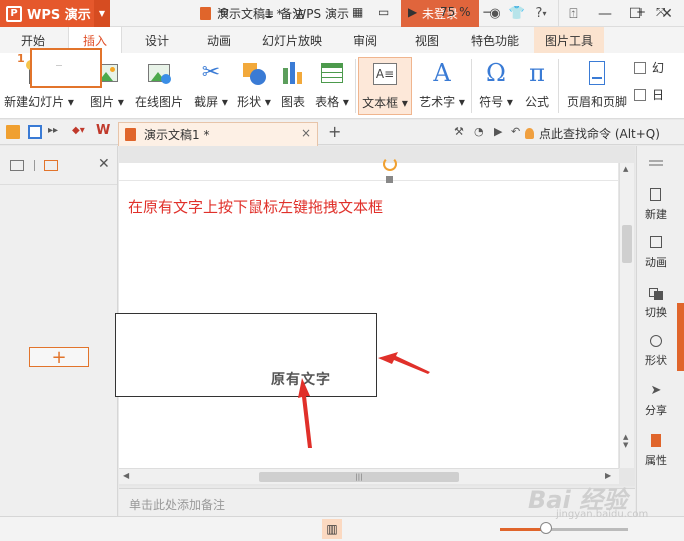 The width and height of the screenshot is (684, 541). What do you see at coordinates (656, 312) in the screenshot?
I see `panel-transition-label: 切换` at bounding box center [656, 312].